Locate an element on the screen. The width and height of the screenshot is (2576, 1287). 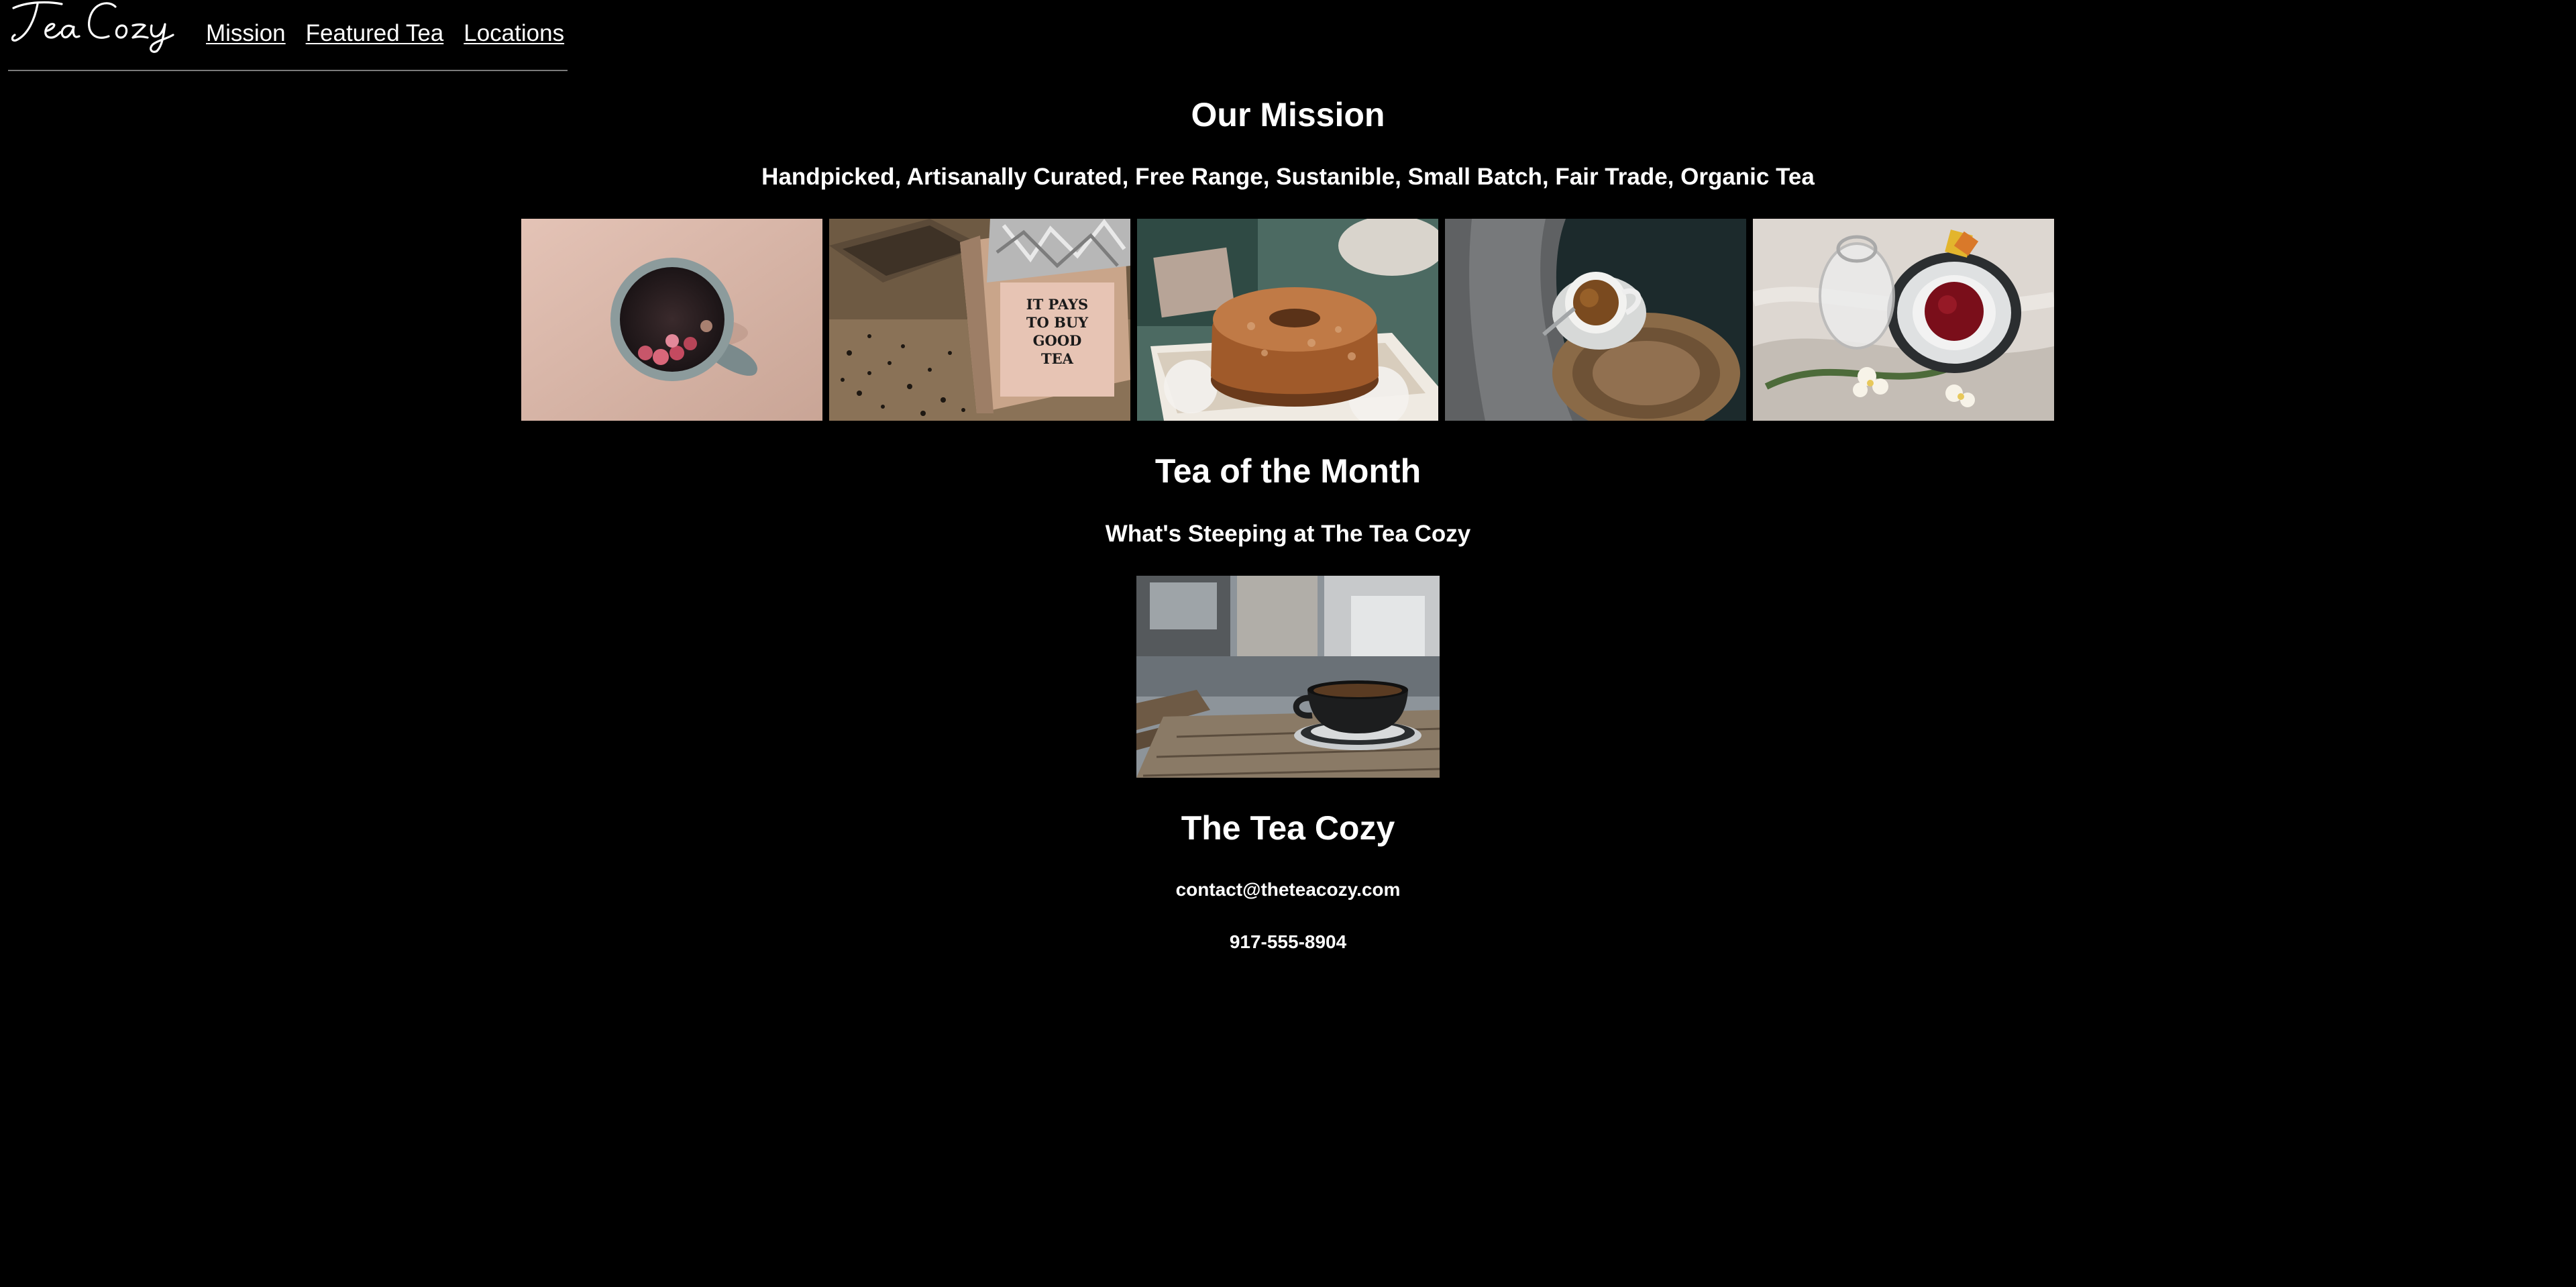
contact-phone: 917-555-8904 is located at coordinates (1288, 941).